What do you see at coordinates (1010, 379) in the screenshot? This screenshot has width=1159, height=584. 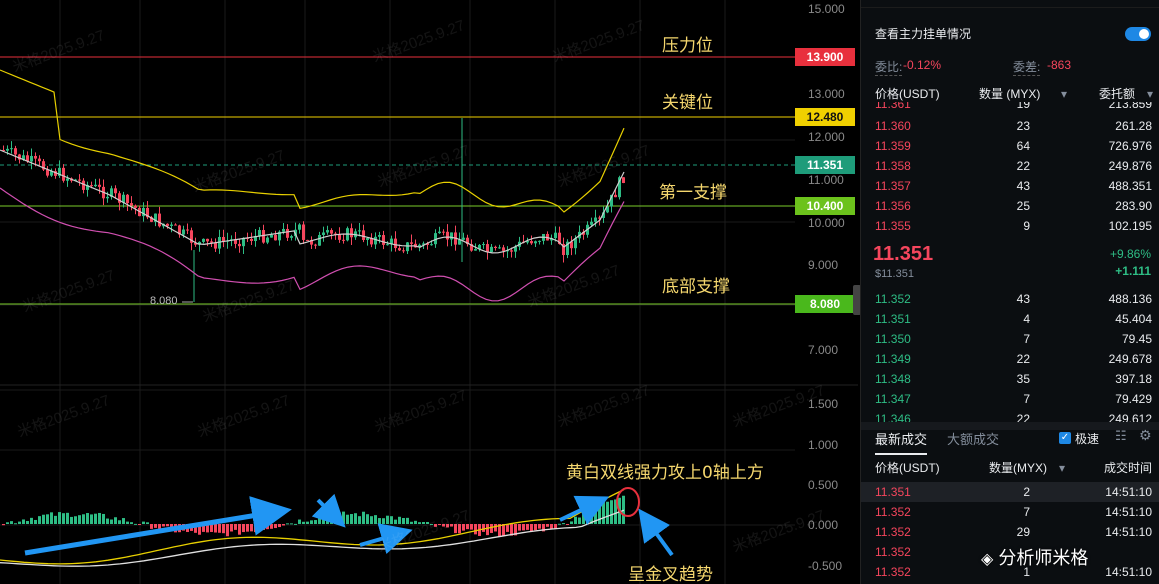 I see `bid-row: 11.348 35 397.18` at bounding box center [1010, 379].